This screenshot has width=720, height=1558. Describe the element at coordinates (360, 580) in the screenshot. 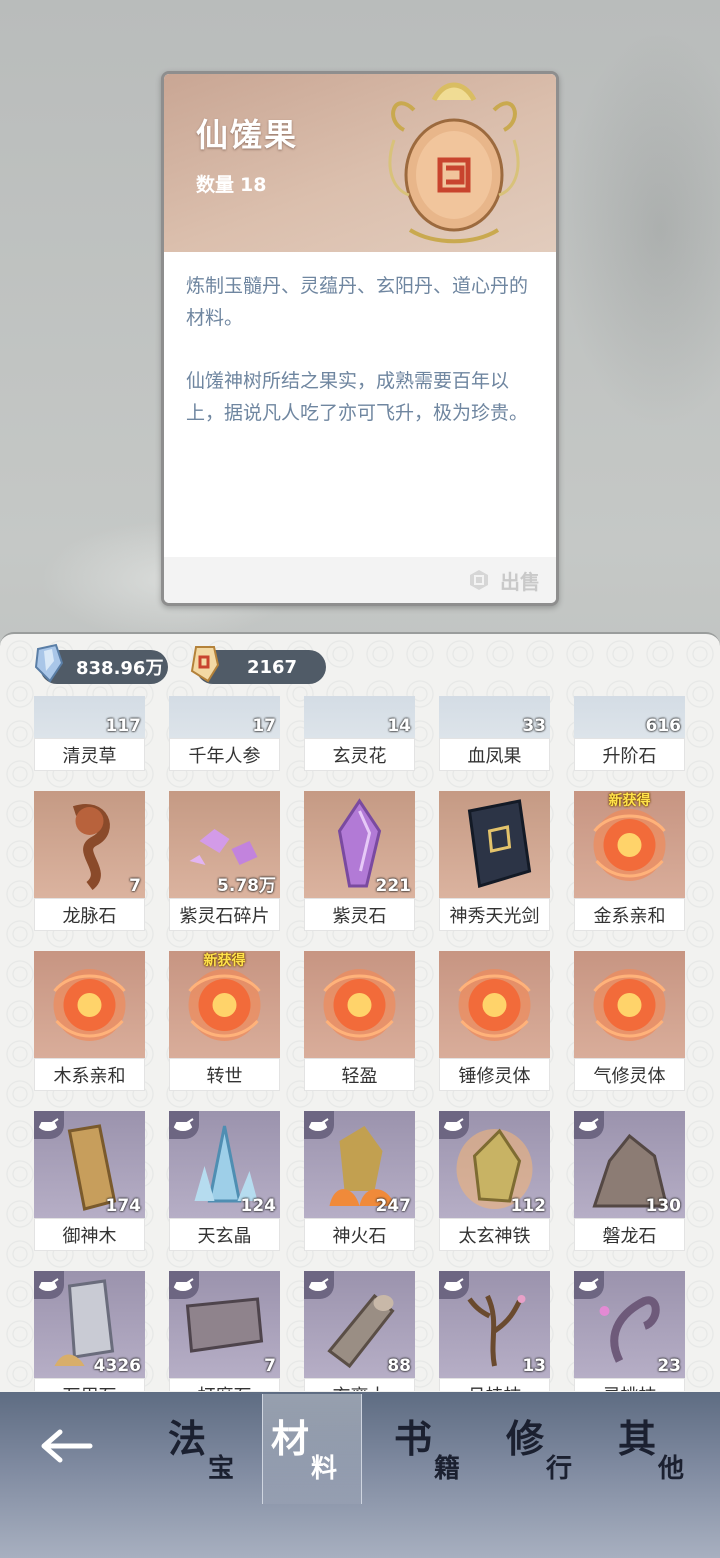

I see `sell-button: 出售` at that location.